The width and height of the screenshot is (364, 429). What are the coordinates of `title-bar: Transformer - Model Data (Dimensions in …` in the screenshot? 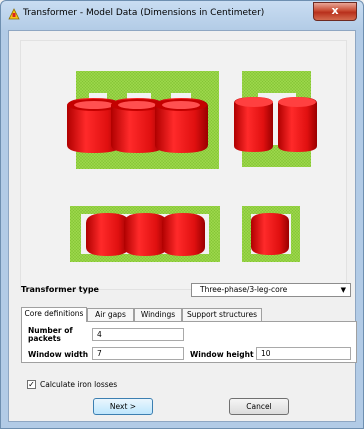 It's located at (182, 13).